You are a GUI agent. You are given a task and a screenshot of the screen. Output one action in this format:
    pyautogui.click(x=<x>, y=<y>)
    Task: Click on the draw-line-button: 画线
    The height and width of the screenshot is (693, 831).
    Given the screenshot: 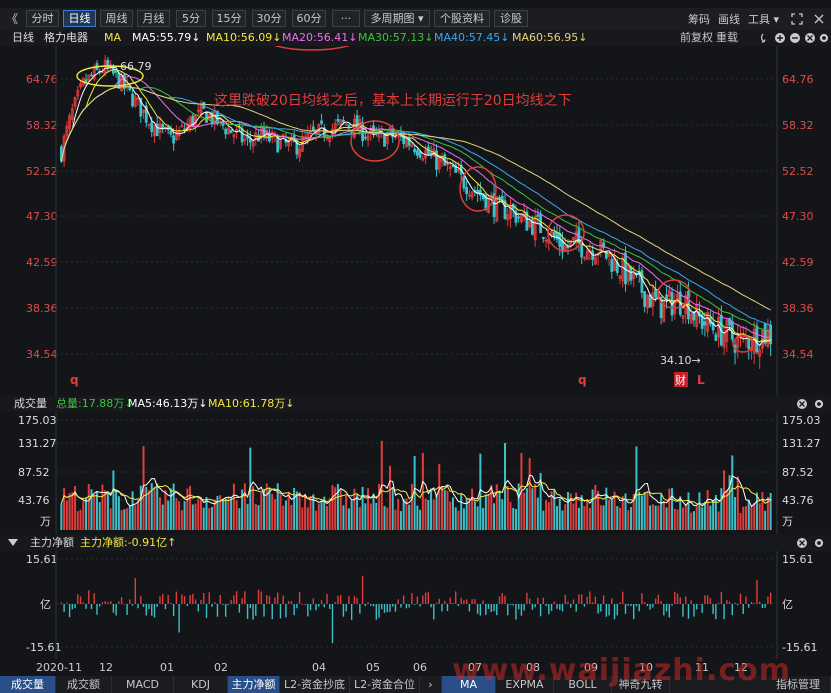 What is the action you would take?
    pyautogui.click(x=729, y=19)
    